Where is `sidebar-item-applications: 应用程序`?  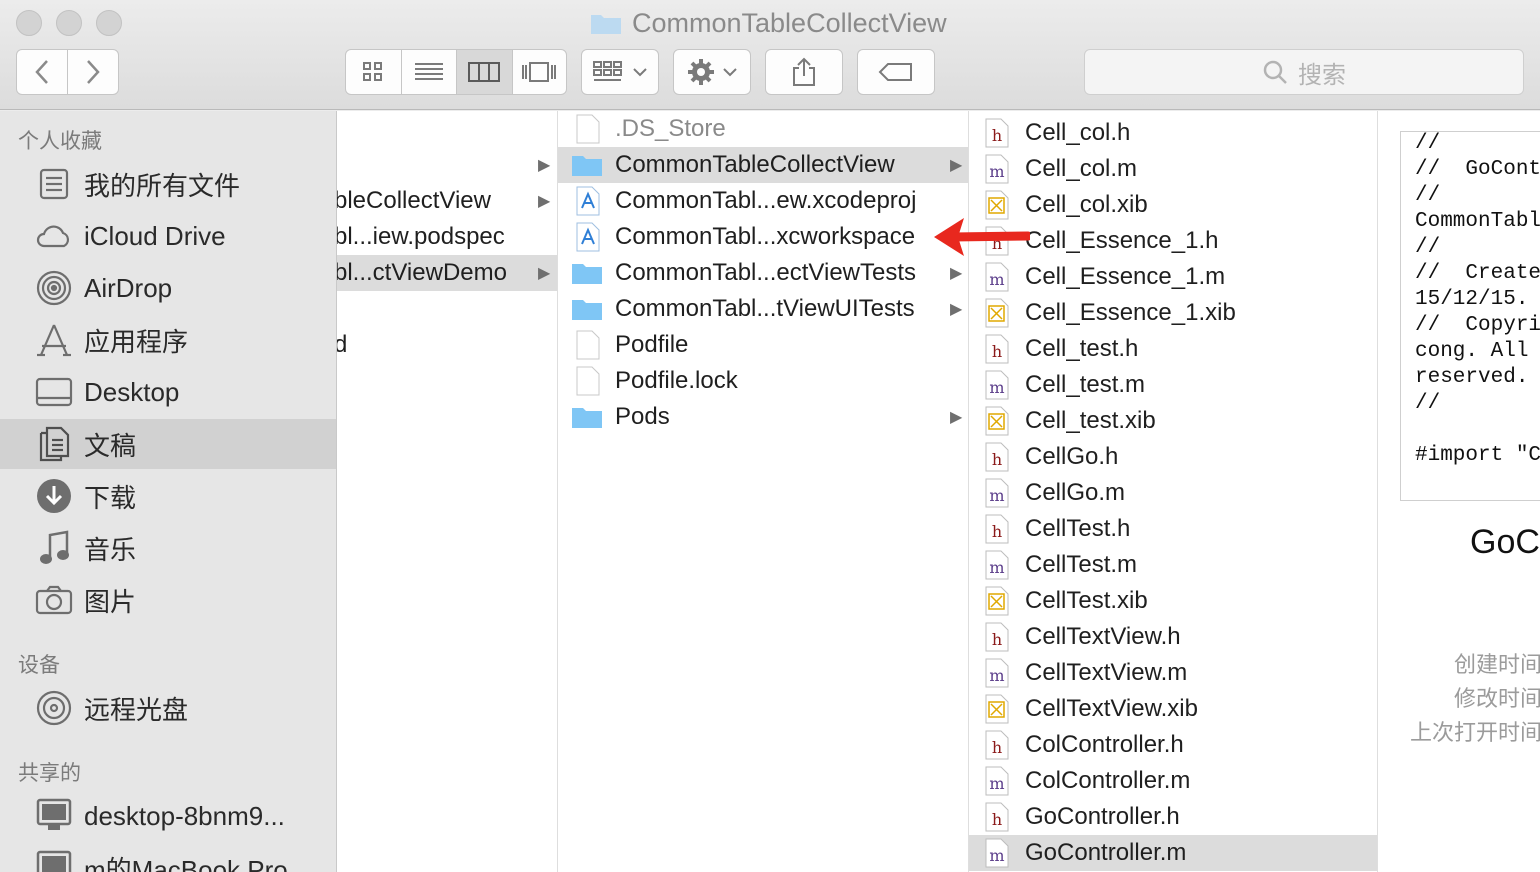
sidebar-item-applications: 应用程序 is located at coordinates (168, 340).